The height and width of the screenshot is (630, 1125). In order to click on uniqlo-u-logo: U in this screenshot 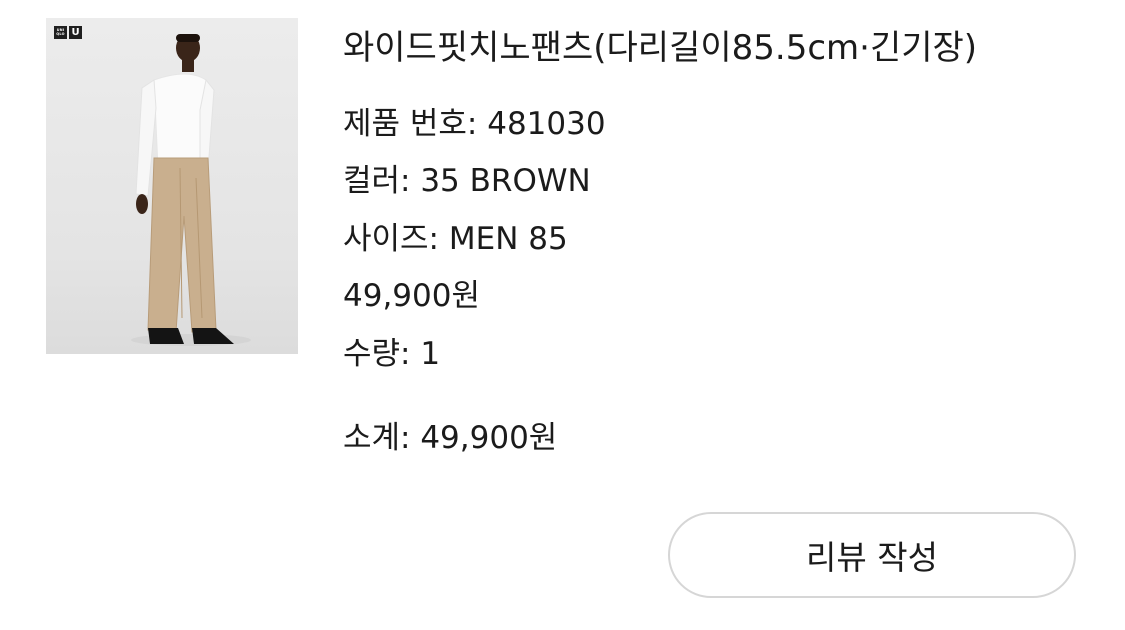, I will do `click(75, 32)`.